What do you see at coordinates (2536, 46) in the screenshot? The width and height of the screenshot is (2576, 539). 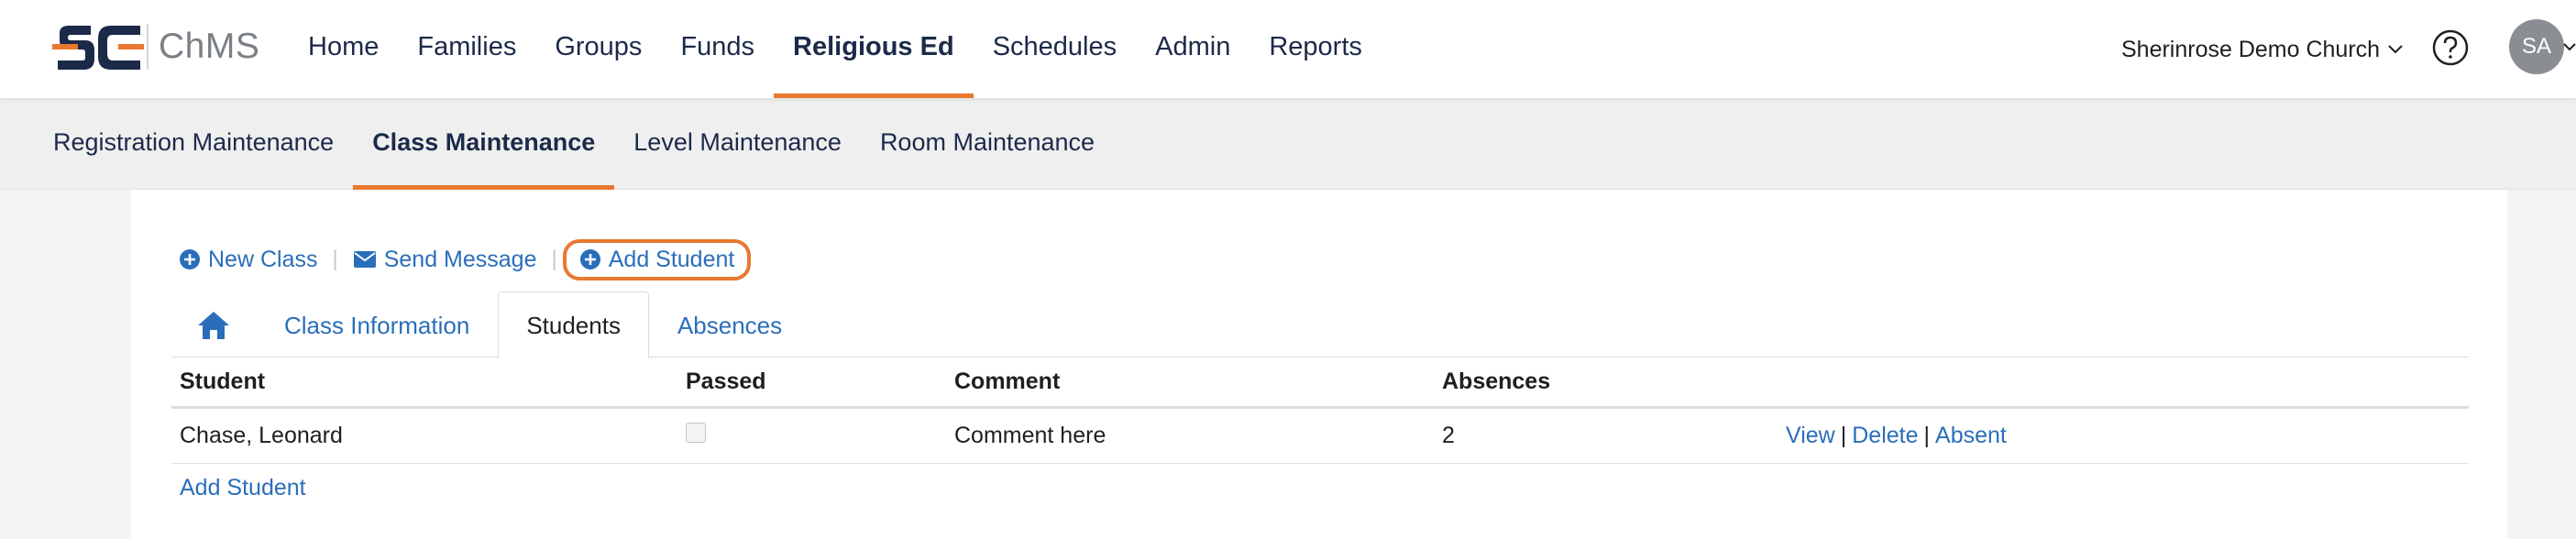 I see `user-avatar: SA` at bounding box center [2536, 46].